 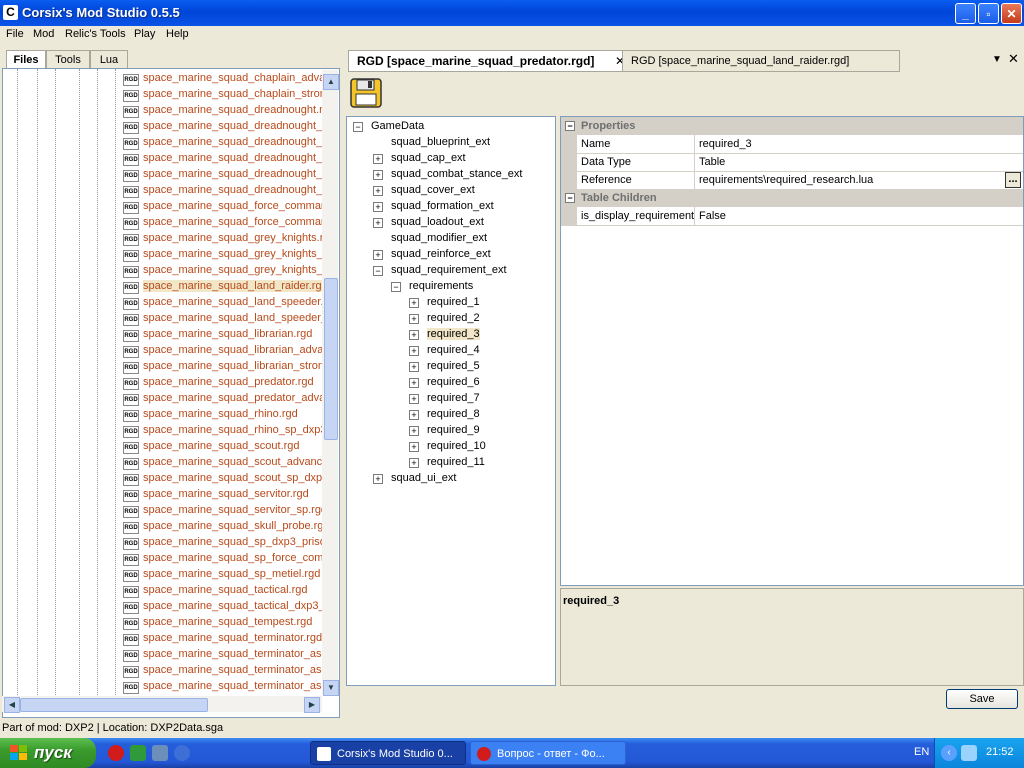 What do you see at coordinates (26, 59) in the screenshot?
I see `tab-files: Files` at bounding box center [26, 59].